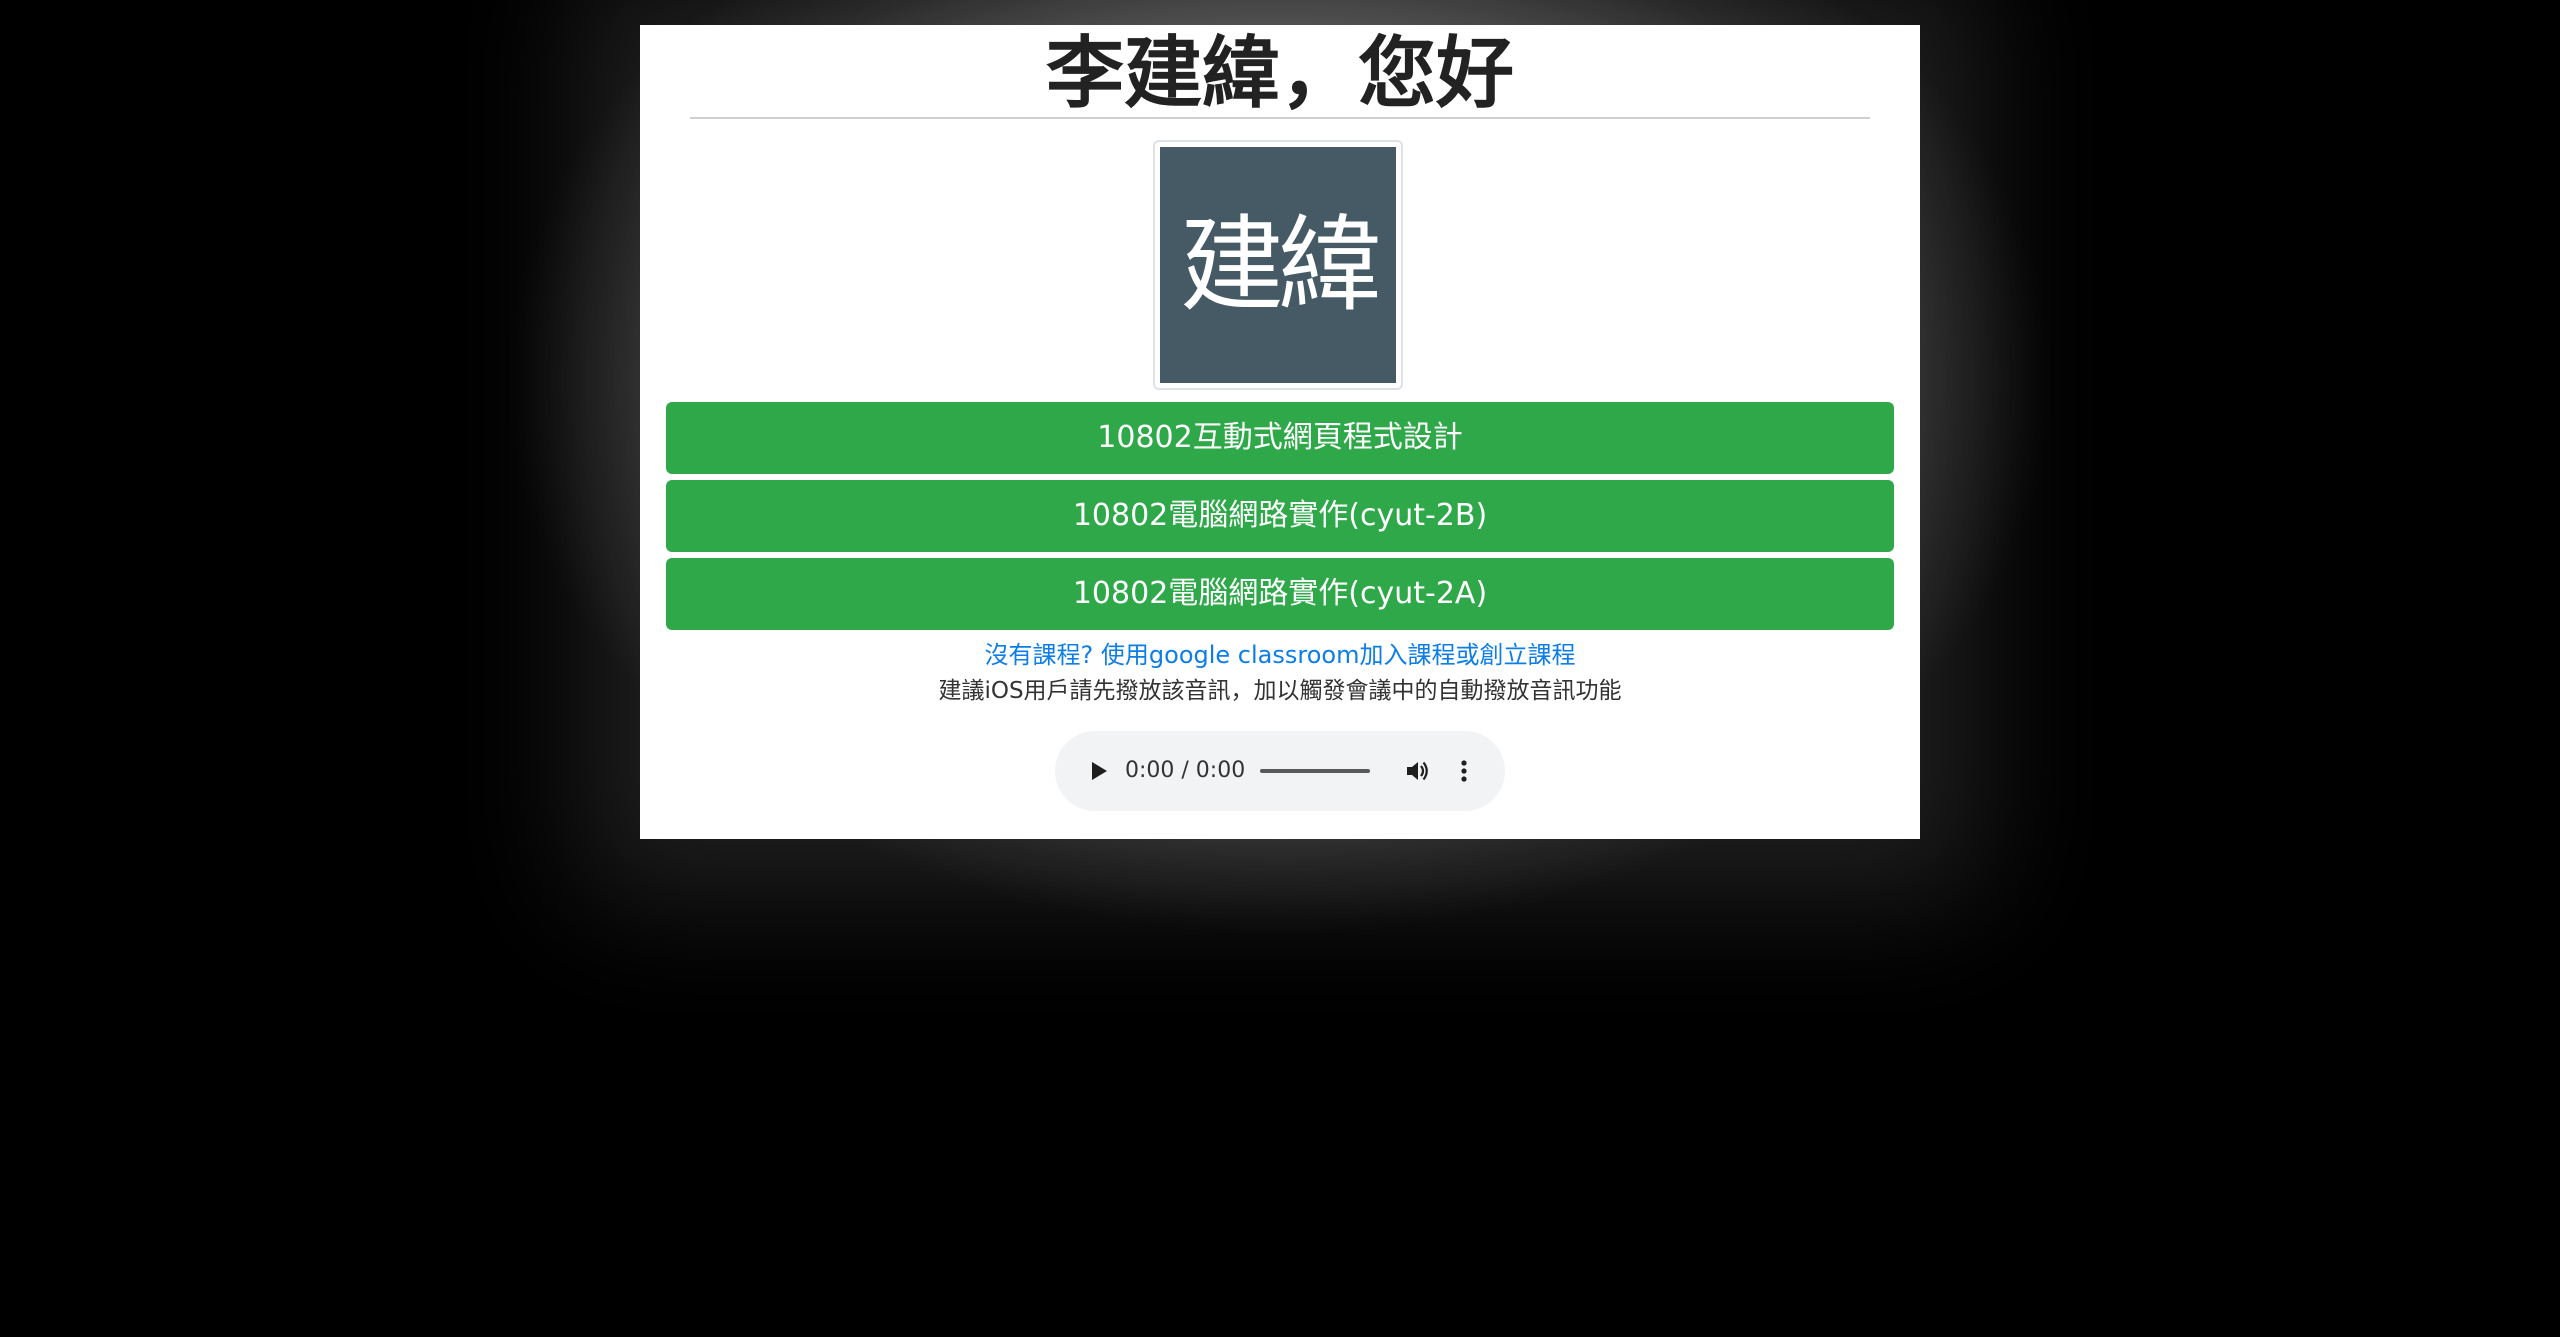 Image resolution: width=2560 pixels, height=1337 pixels. Describe the element at coordinates (1280, 438) in the screenshot. I see `course-button-interactive-web: 10802互動式網頁程式設計` at that location.